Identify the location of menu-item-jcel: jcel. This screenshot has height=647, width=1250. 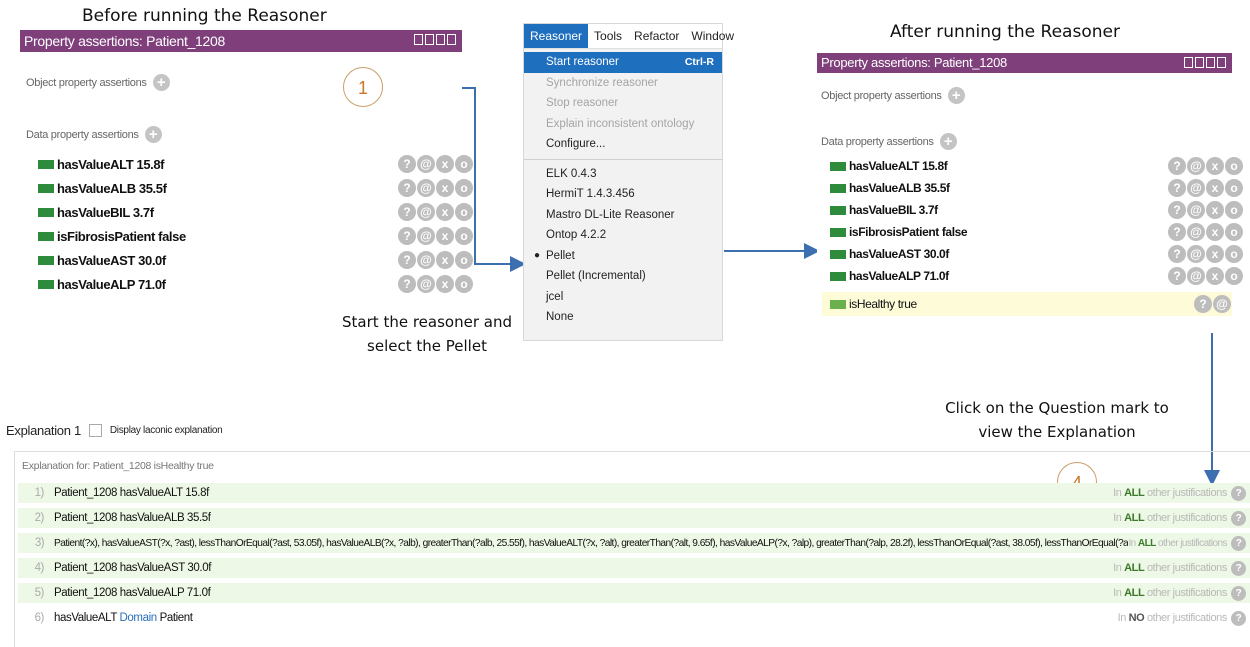
(623, 297).